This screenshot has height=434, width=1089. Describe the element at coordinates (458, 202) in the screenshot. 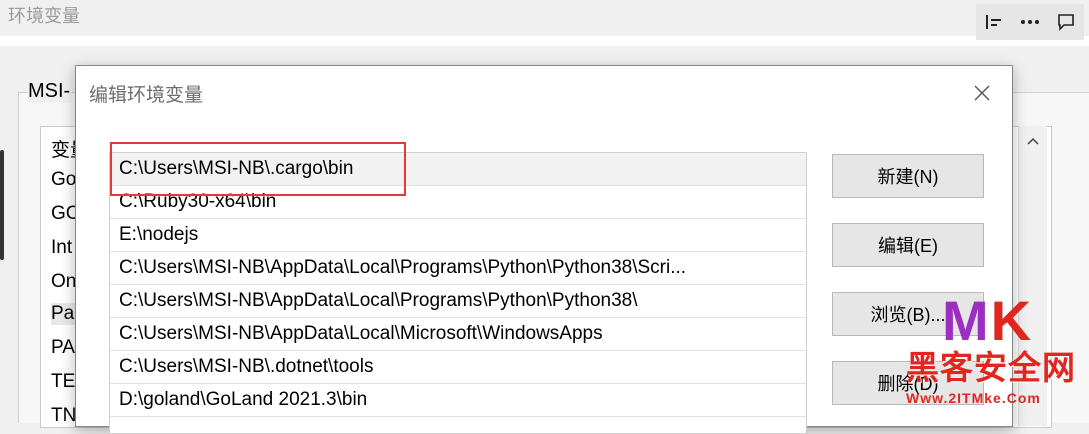

I see `path-row: C:\Ruby30-x64\bin` at that location.